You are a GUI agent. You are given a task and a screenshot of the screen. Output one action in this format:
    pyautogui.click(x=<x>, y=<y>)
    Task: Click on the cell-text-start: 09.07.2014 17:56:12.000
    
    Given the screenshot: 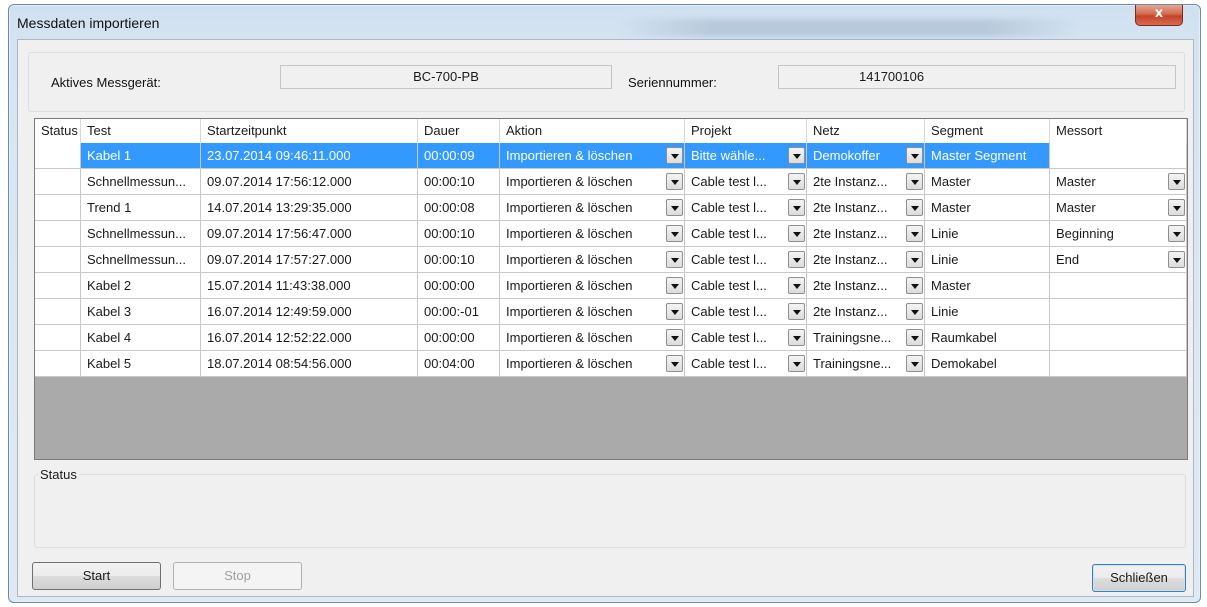 What is the action you would take?
    pyautogui.click(x=279, y=181)
    